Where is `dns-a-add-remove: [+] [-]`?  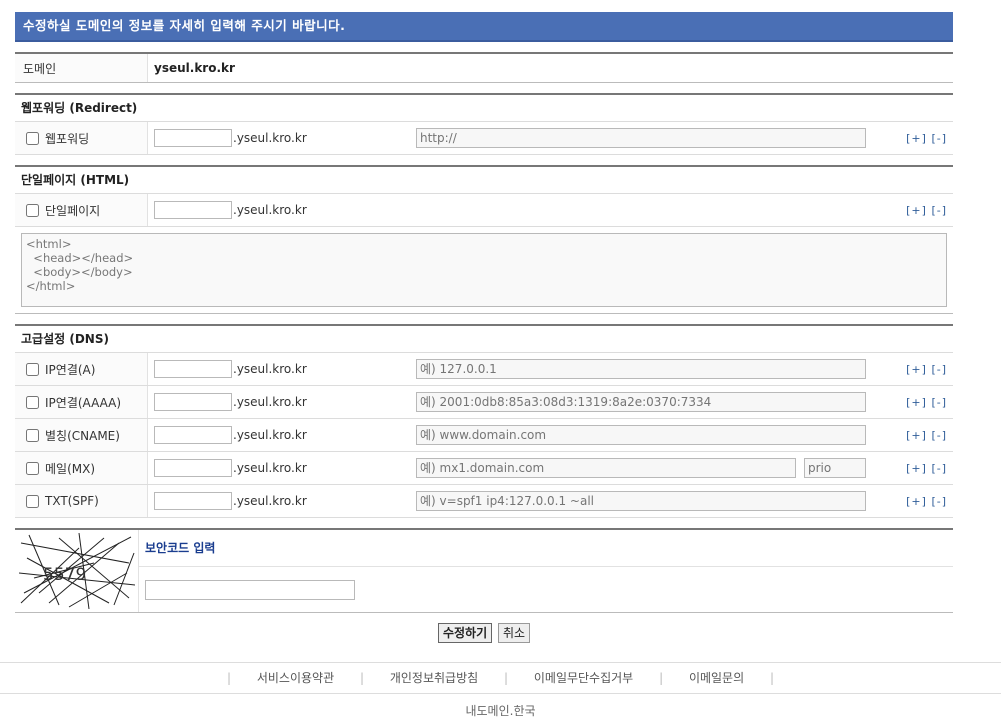 dns-a-add-remove: [+] [-] is located at coordinates (926, 369).